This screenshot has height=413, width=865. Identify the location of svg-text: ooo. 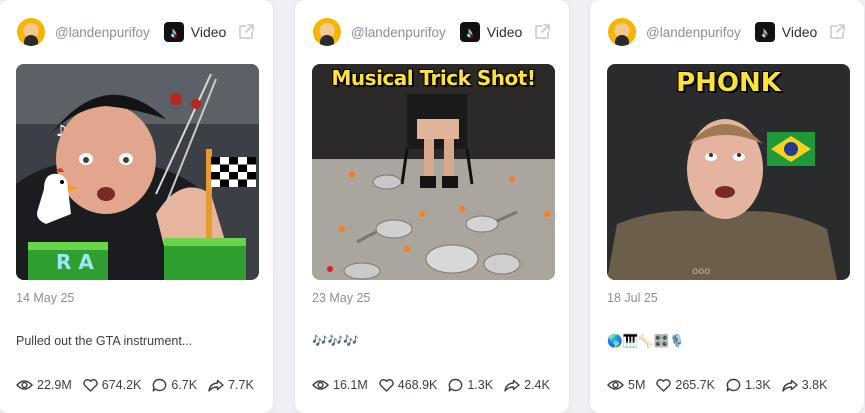
(701, 271).